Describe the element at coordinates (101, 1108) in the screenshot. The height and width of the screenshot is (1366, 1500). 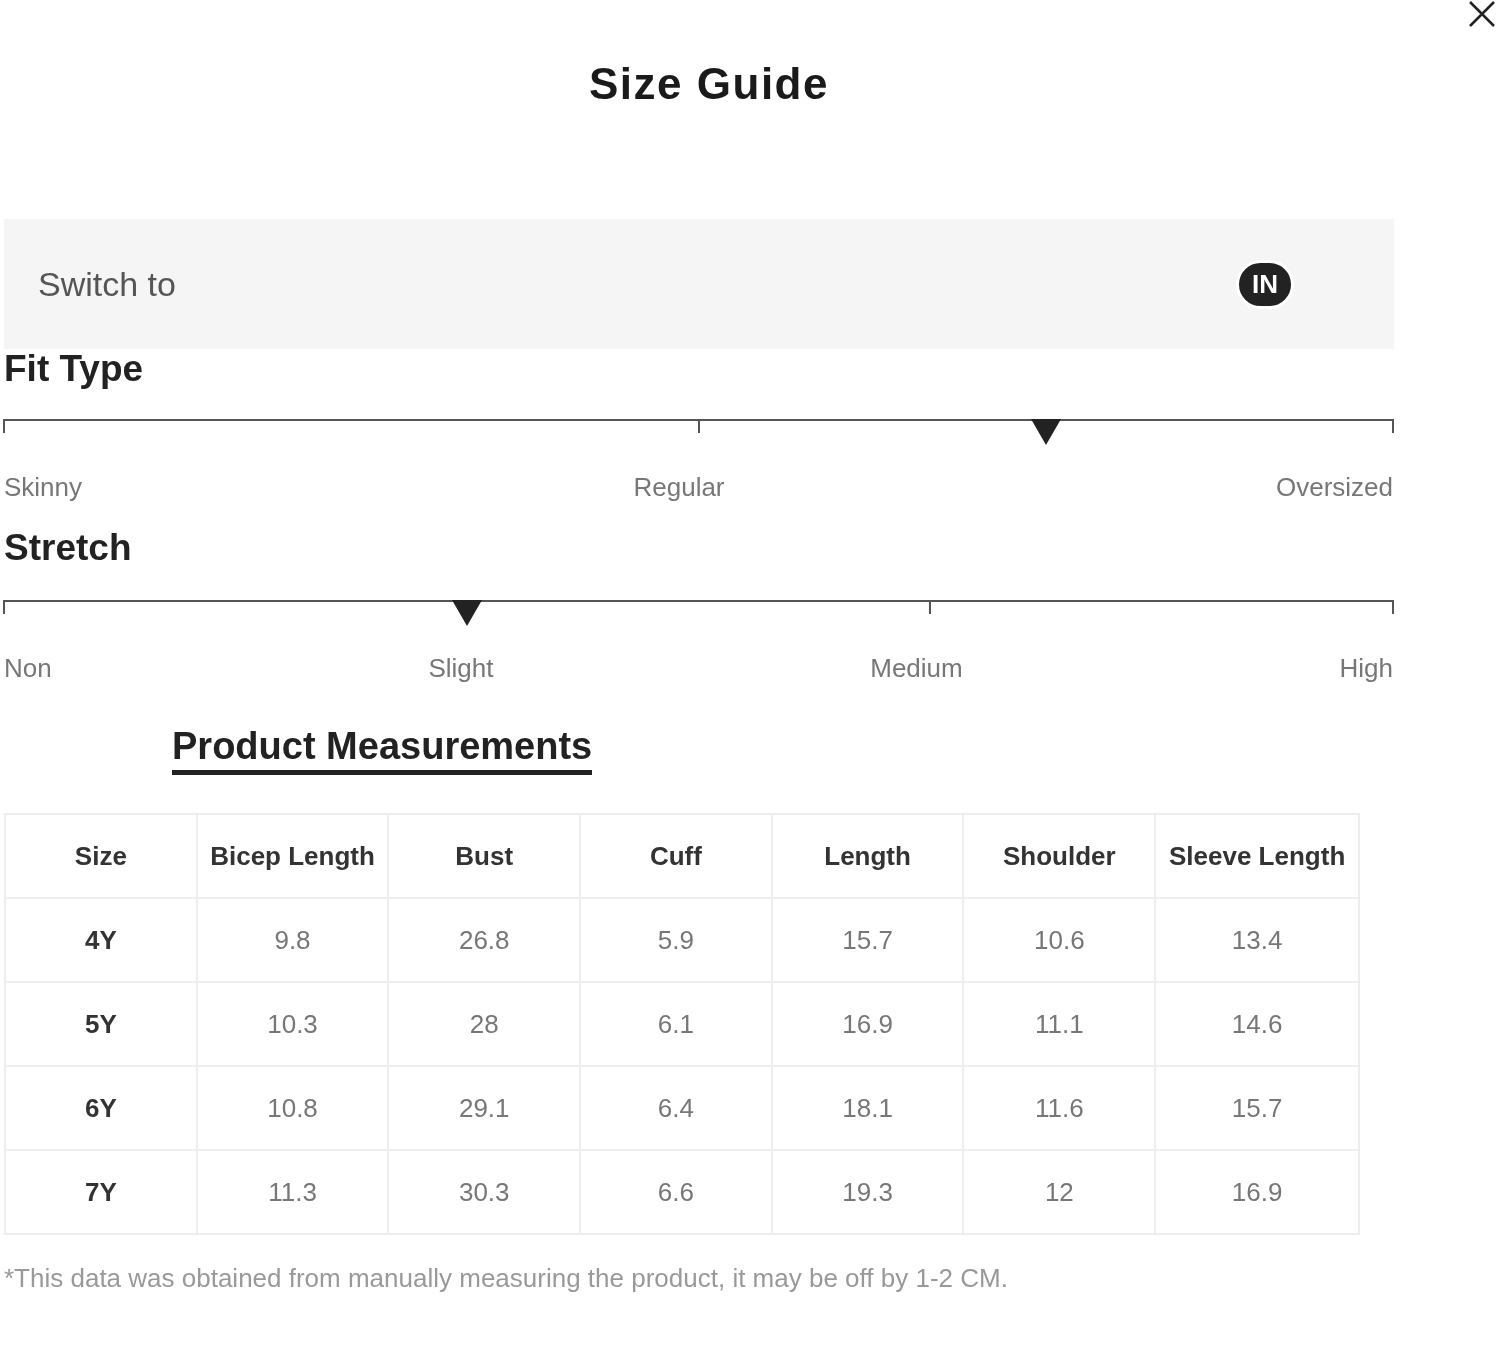
I see `table-cell: 6Y` at that location.